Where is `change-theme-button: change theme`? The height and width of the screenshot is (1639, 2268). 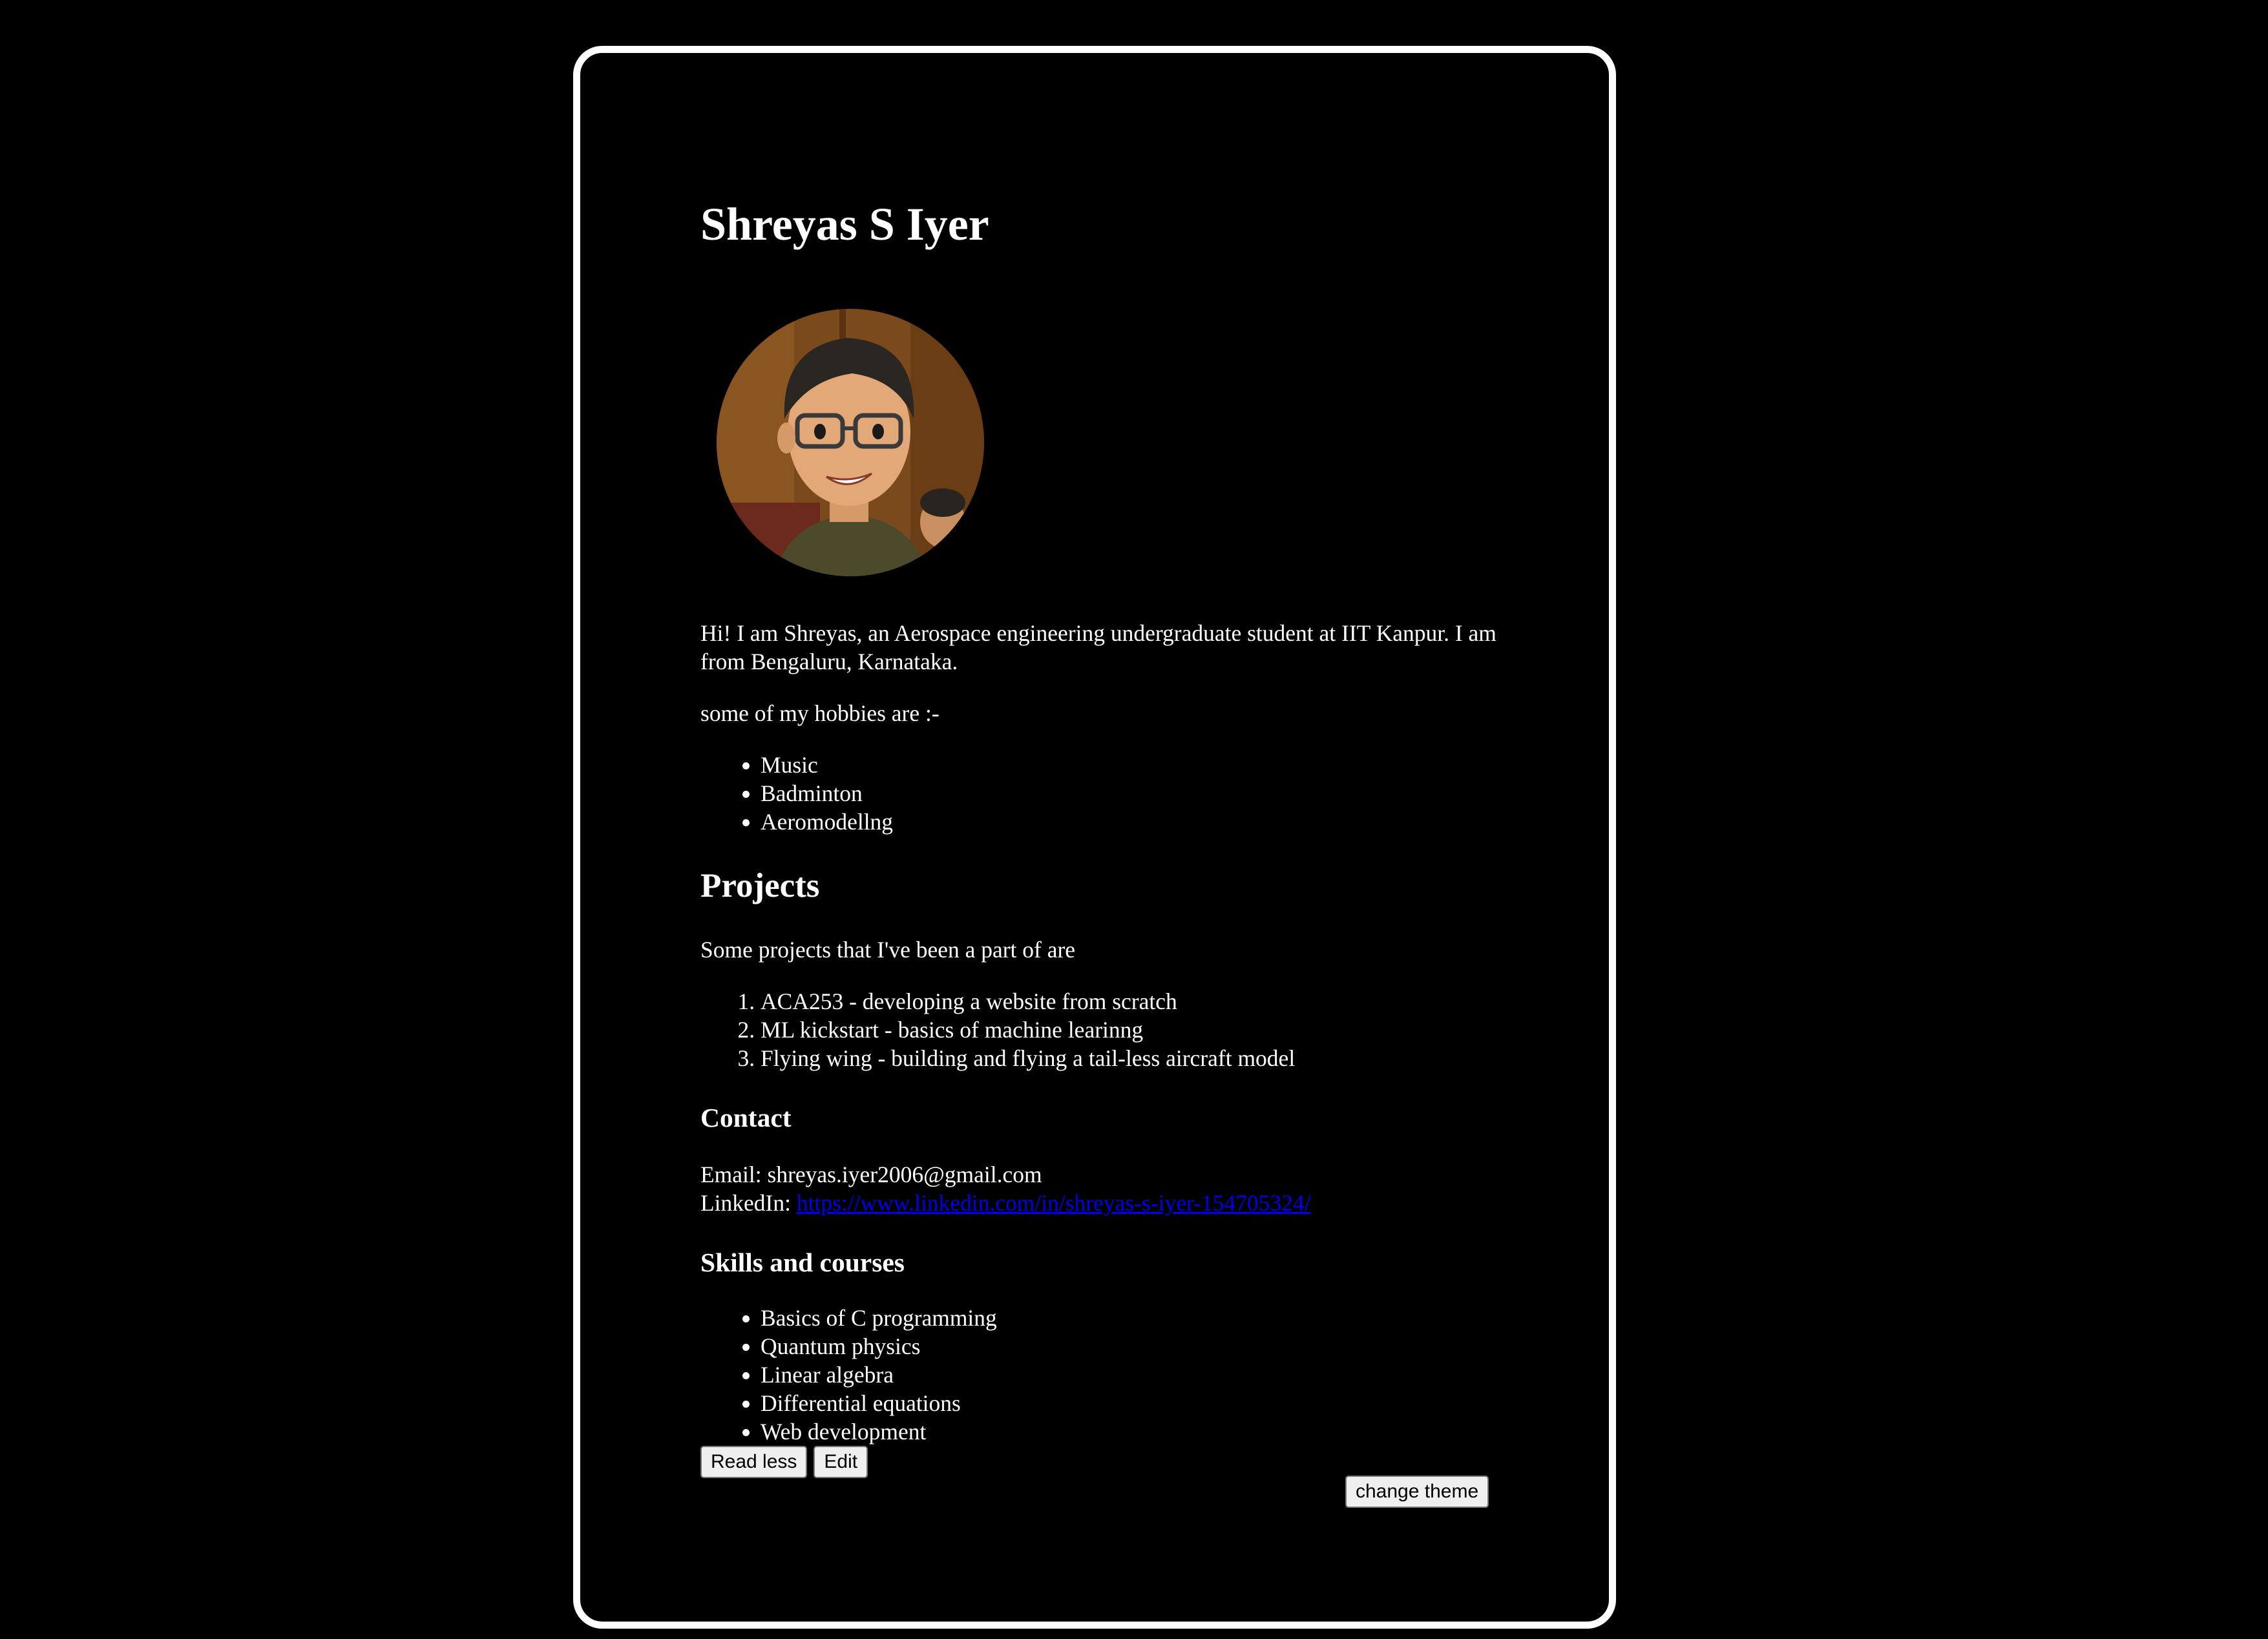
change-theme-button: change theme is located at coordinates (1417, 1492).